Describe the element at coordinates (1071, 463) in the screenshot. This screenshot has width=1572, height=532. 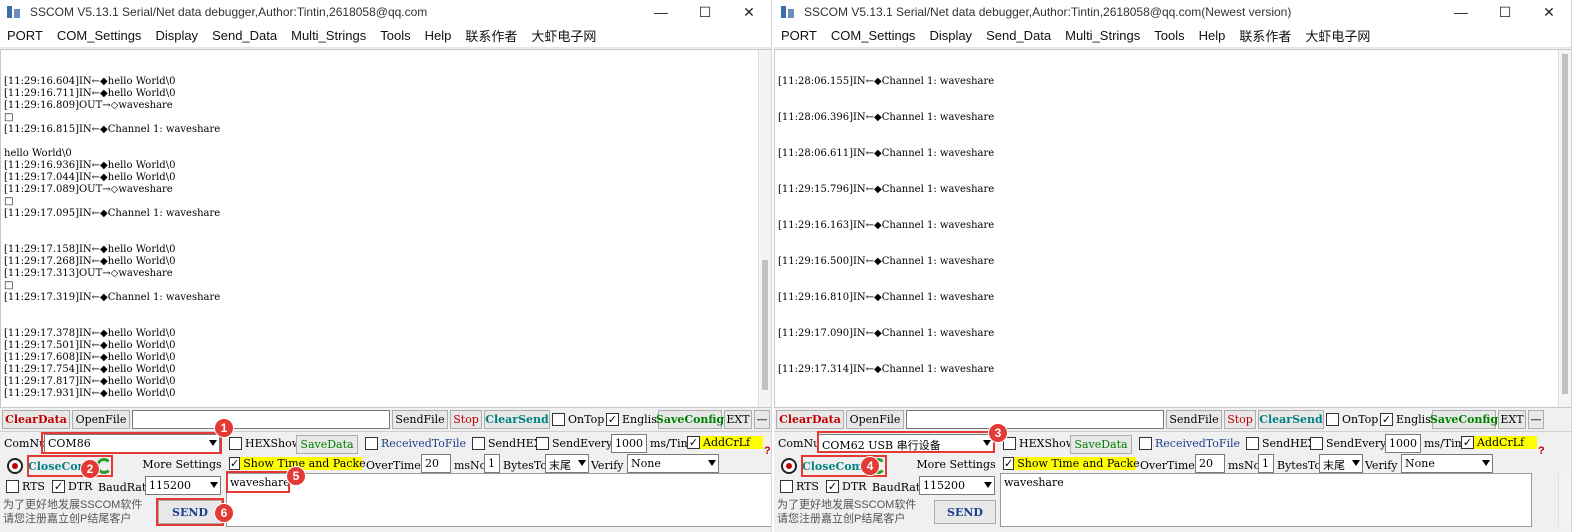
I see `show-time-checkbox: ✓ Show Time and Packe` at that location.